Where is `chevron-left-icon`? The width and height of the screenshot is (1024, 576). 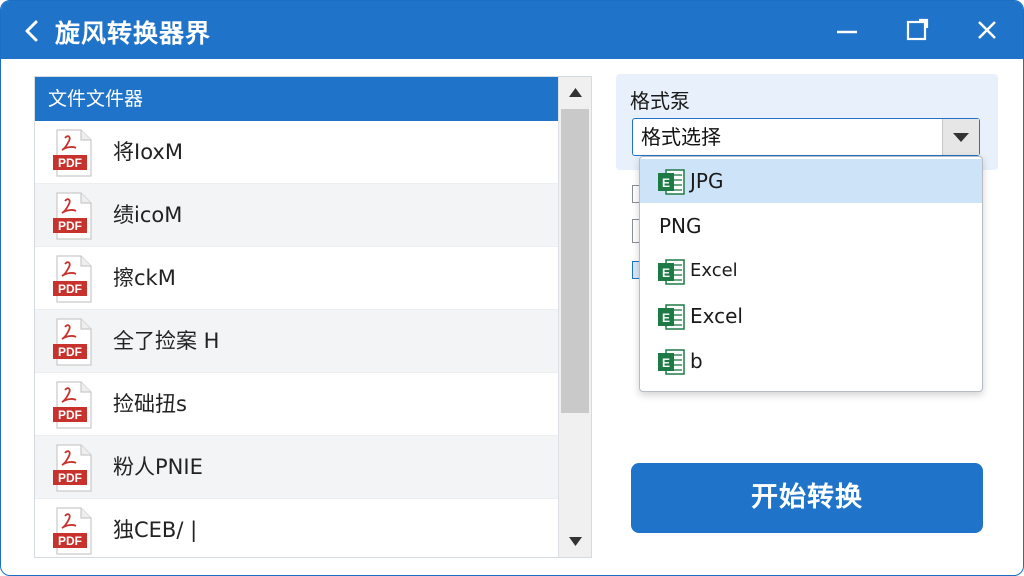 chevron-left-icon is located at coordinates (31, 31).